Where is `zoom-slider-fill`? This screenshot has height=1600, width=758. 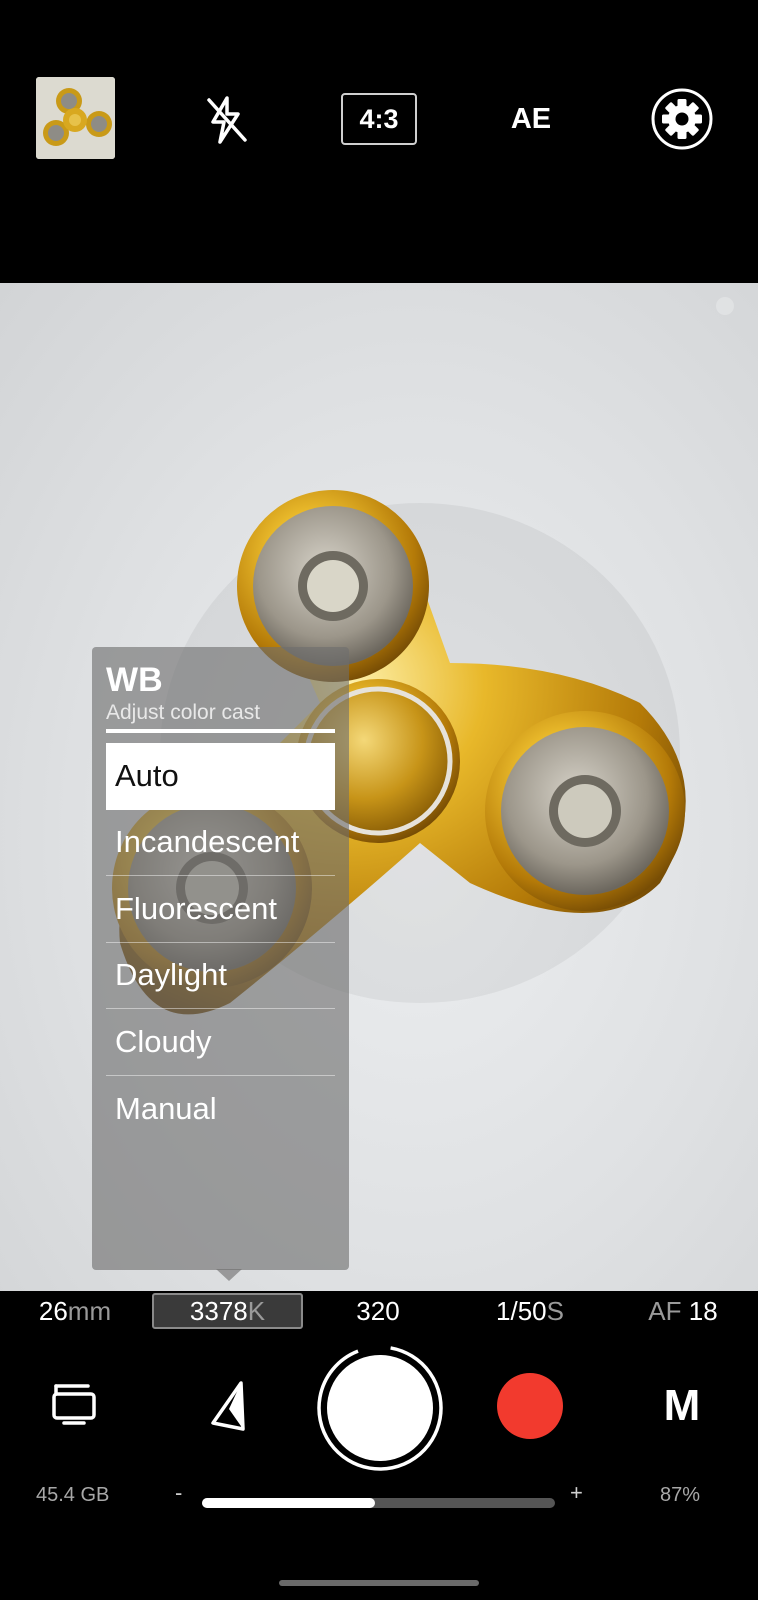
zoom-slider-fill is located at coordinates (288, 1503).